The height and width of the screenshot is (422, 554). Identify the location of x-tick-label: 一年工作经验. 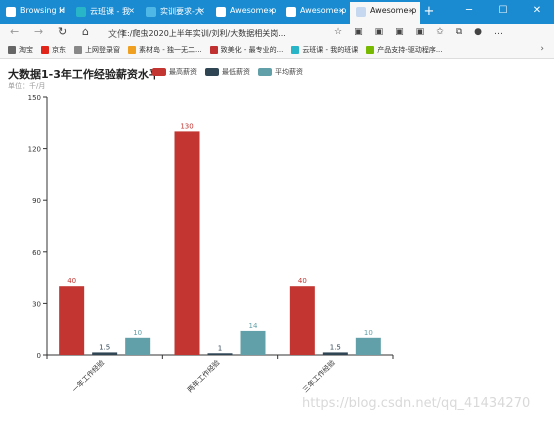
(88, 376).